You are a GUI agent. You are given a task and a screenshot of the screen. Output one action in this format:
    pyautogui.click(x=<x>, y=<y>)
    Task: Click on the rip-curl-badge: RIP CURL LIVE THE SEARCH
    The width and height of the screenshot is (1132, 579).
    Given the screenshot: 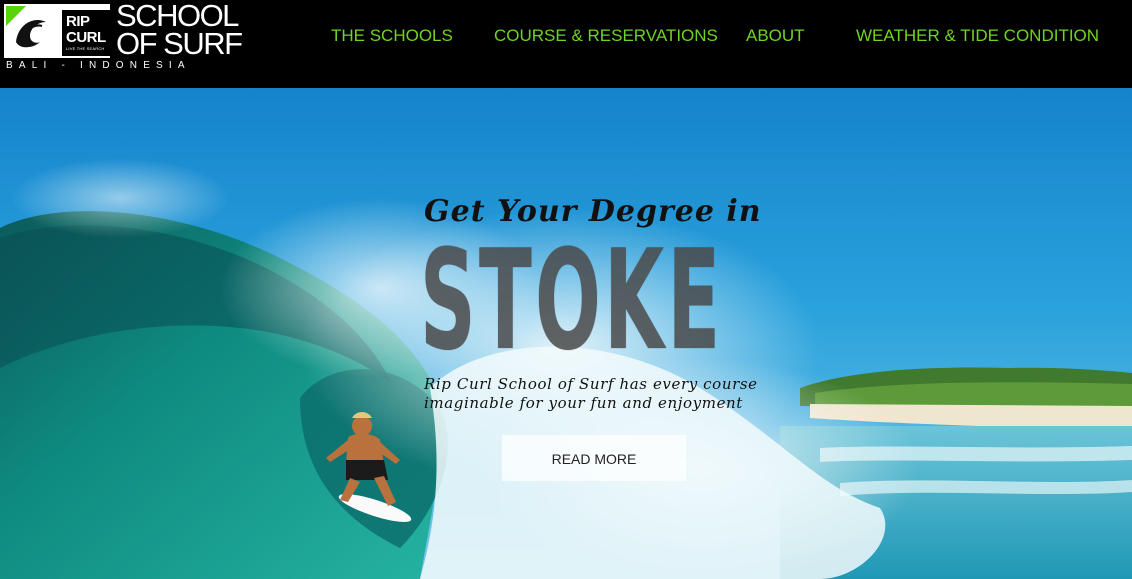 What is the action you would take?
    pyautogui.click(x=57, y=31)
    